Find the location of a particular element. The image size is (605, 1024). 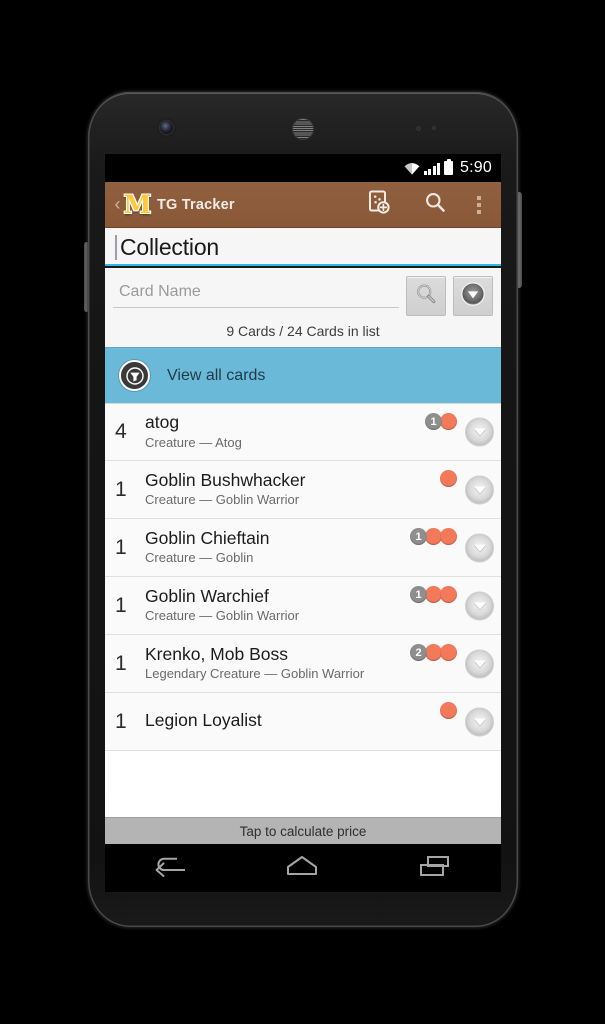

app-action-bar: ‹ M TG Tracker is located at coordinates (303, 205).